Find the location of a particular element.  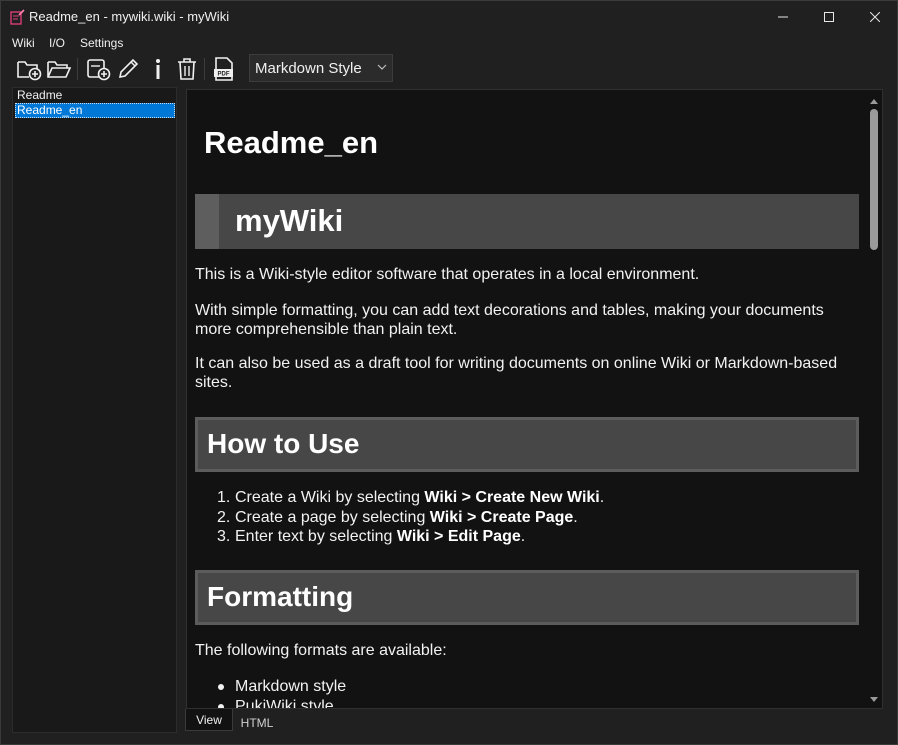

style-select: Markdown Style is located at coordinates (321, 68).